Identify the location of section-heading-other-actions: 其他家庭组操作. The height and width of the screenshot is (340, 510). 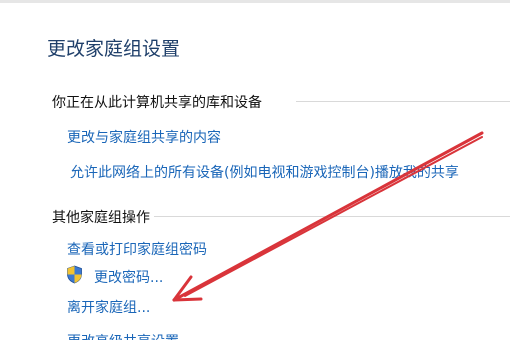
(101, 218).